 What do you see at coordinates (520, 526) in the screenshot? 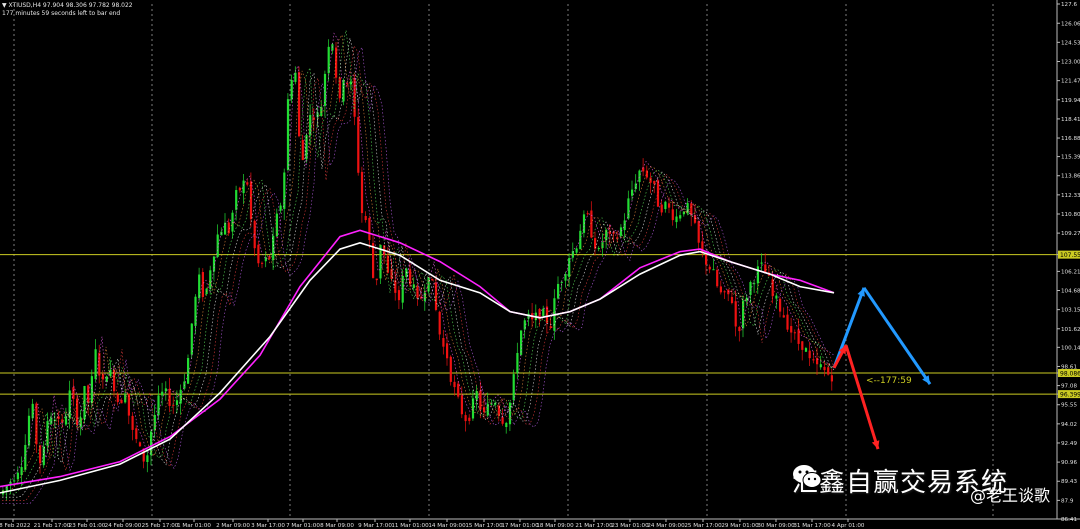
I see `x-tick-label: 17 Mar 01:00` at bounding box center [520, 526].